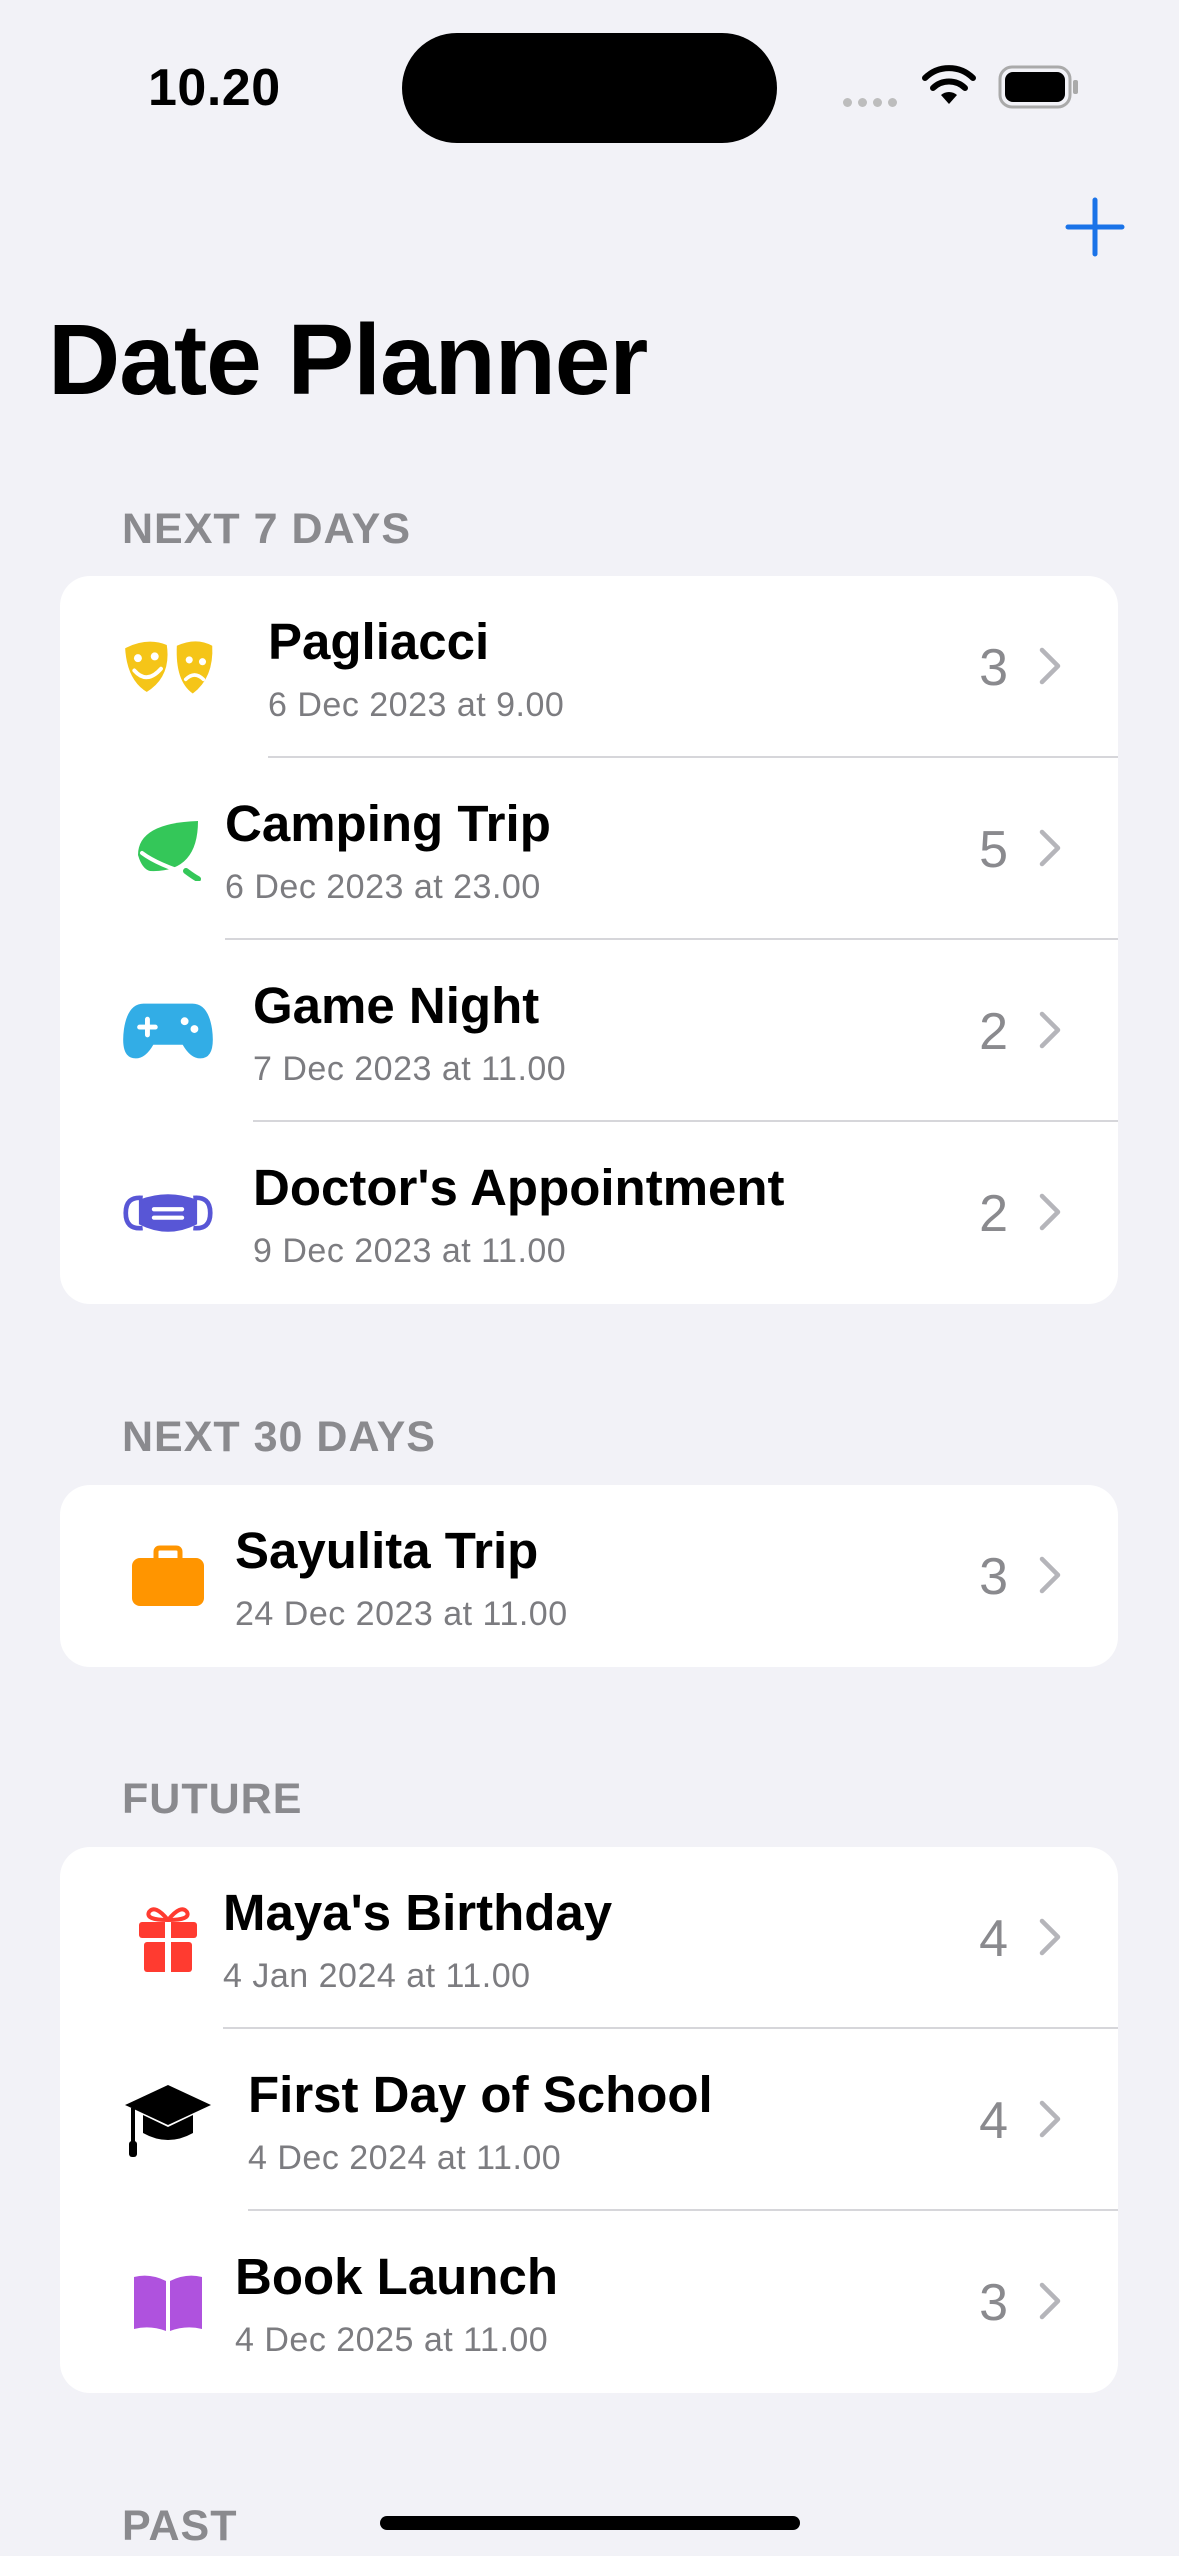  What do you see at coordinates (168, 1576) in the screenshot?
I see `suitcase-icon` at bounding box center [168, 1576].